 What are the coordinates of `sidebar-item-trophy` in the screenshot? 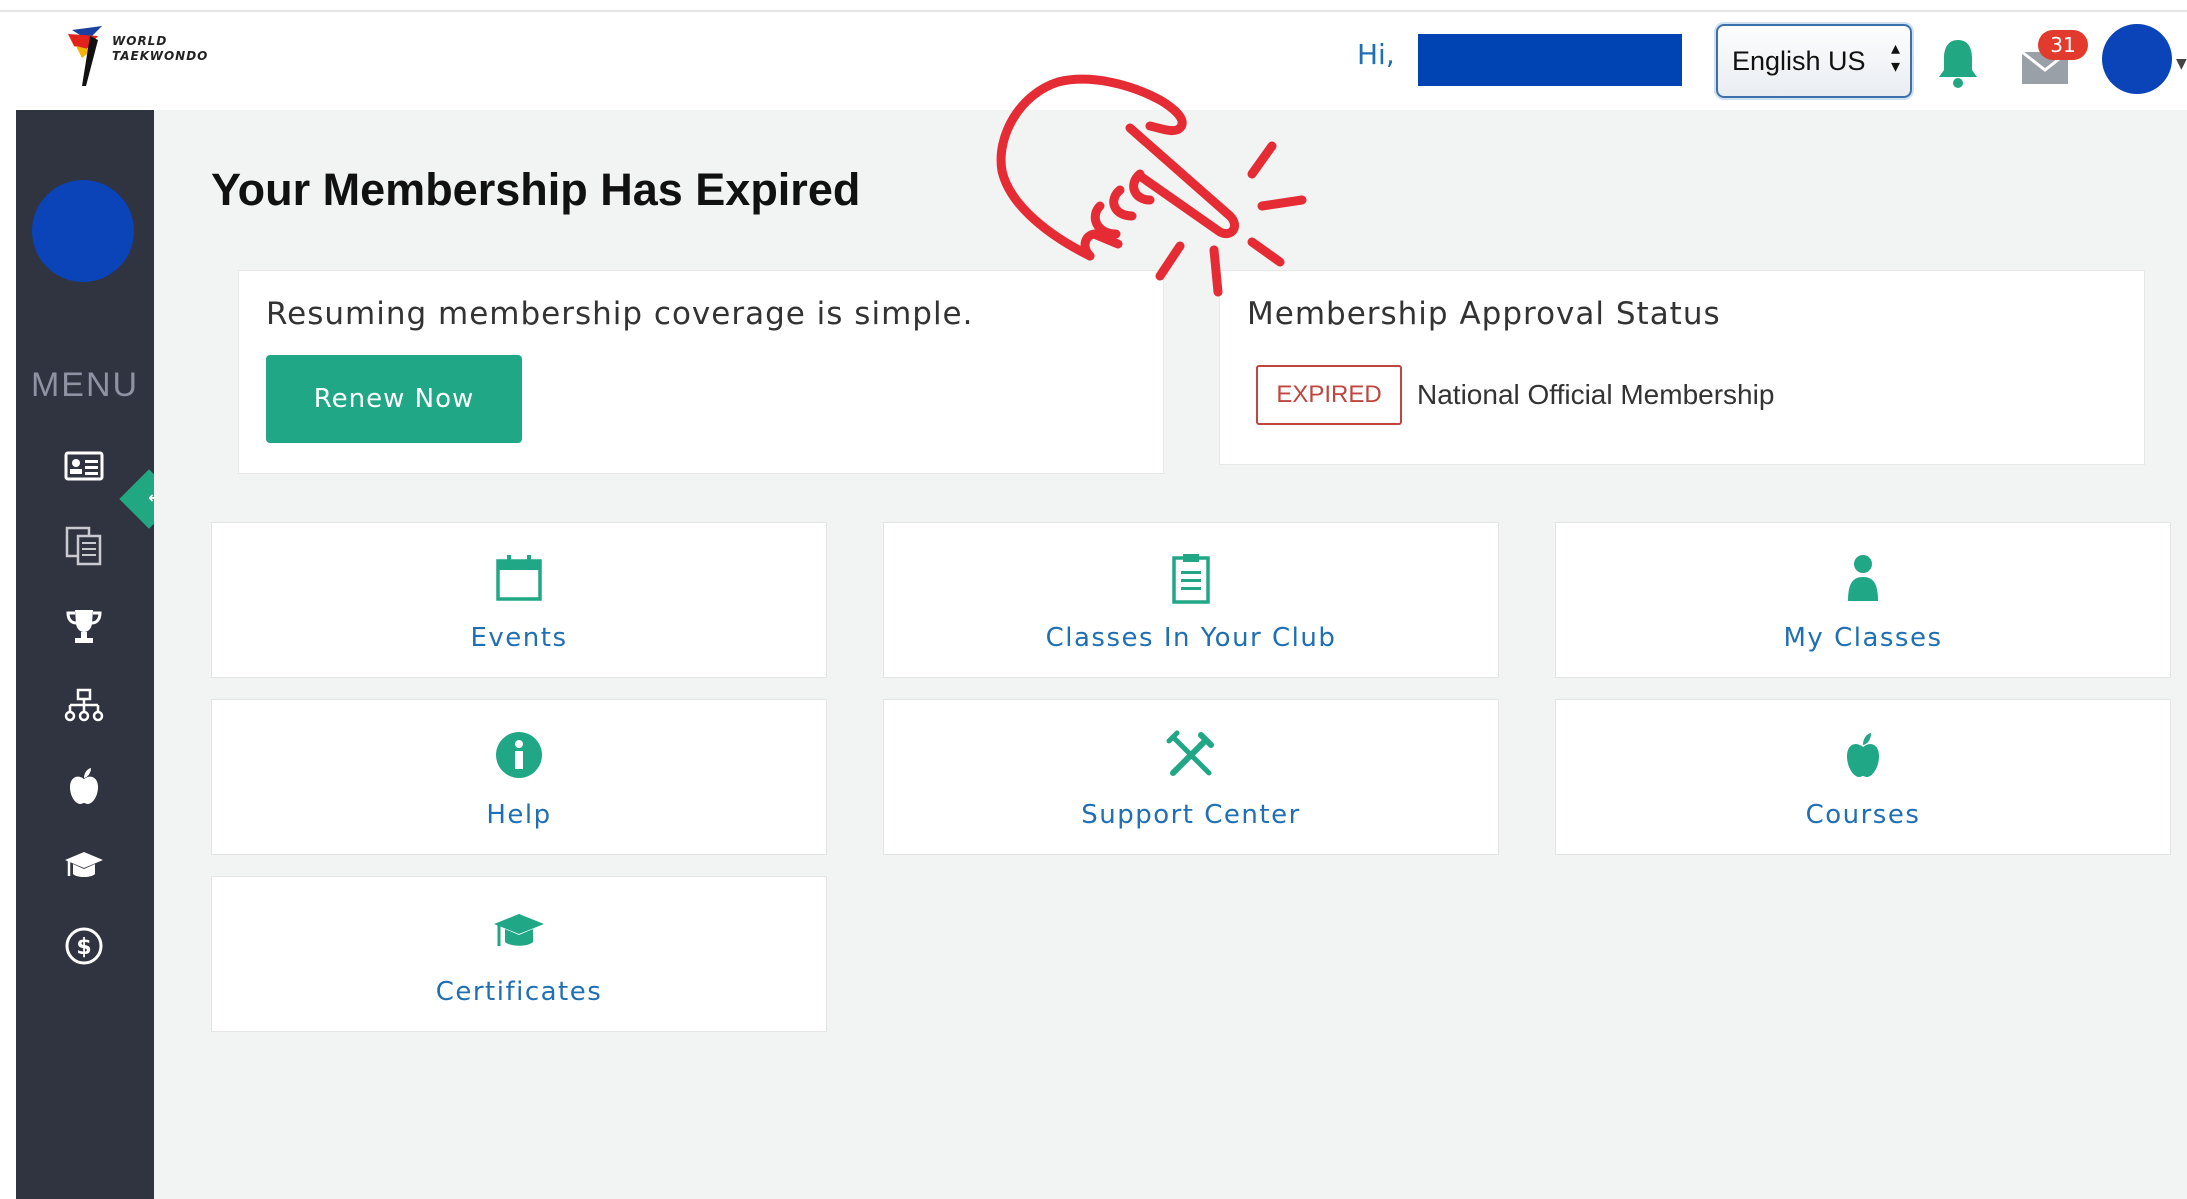 It's located at (84, 626).